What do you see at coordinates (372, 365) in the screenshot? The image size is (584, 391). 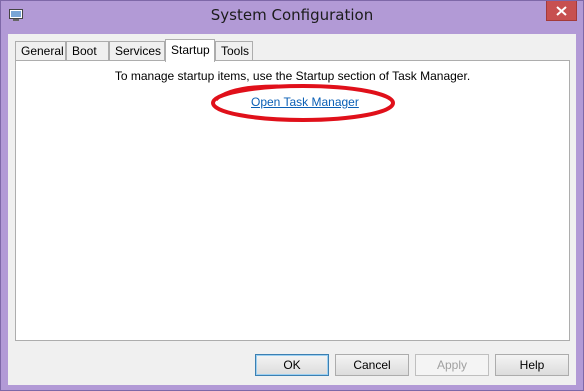 I see `cancel-button: Cancel` at bounding box center [372, 365].